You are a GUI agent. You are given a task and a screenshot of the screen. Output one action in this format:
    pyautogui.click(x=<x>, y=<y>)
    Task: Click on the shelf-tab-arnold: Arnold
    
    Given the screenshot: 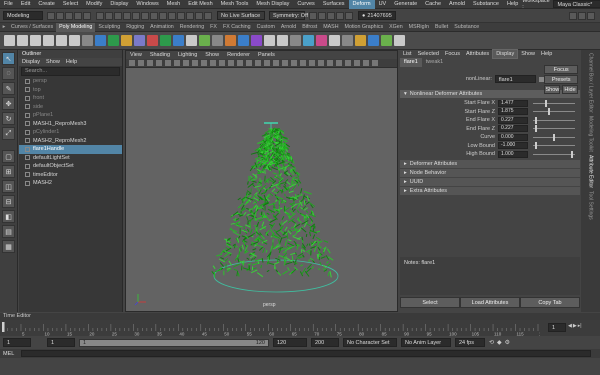 What is the action you would take?
    pyautogui.click(x=288, y=27)
    